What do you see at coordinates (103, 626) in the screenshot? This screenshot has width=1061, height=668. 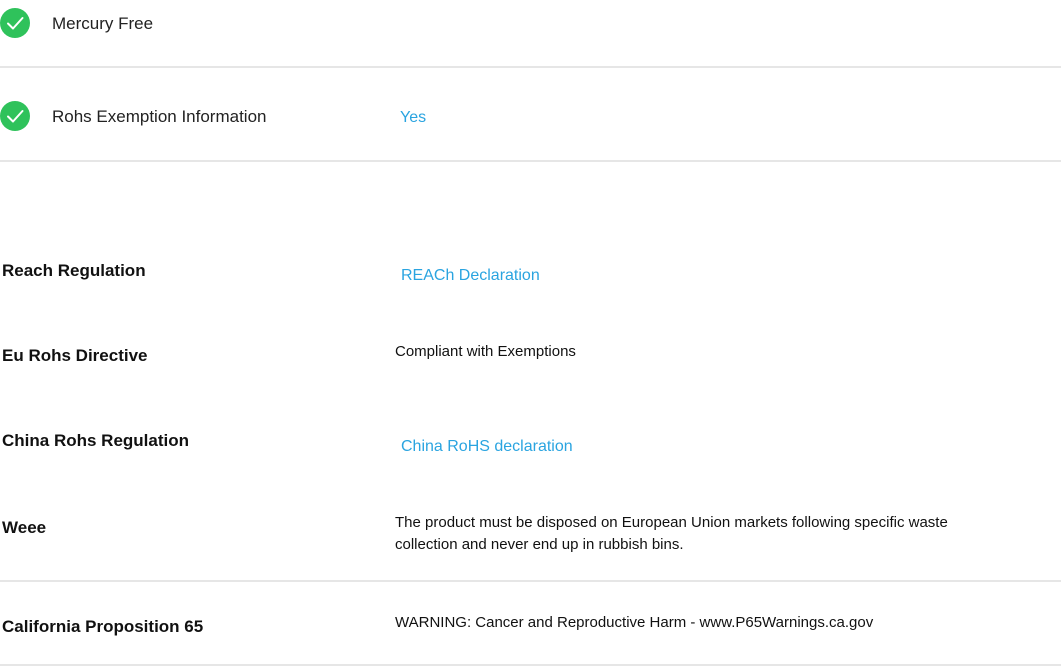 I see `california-prop65-label: California Proposition 65` at bounding box center [103, 626].